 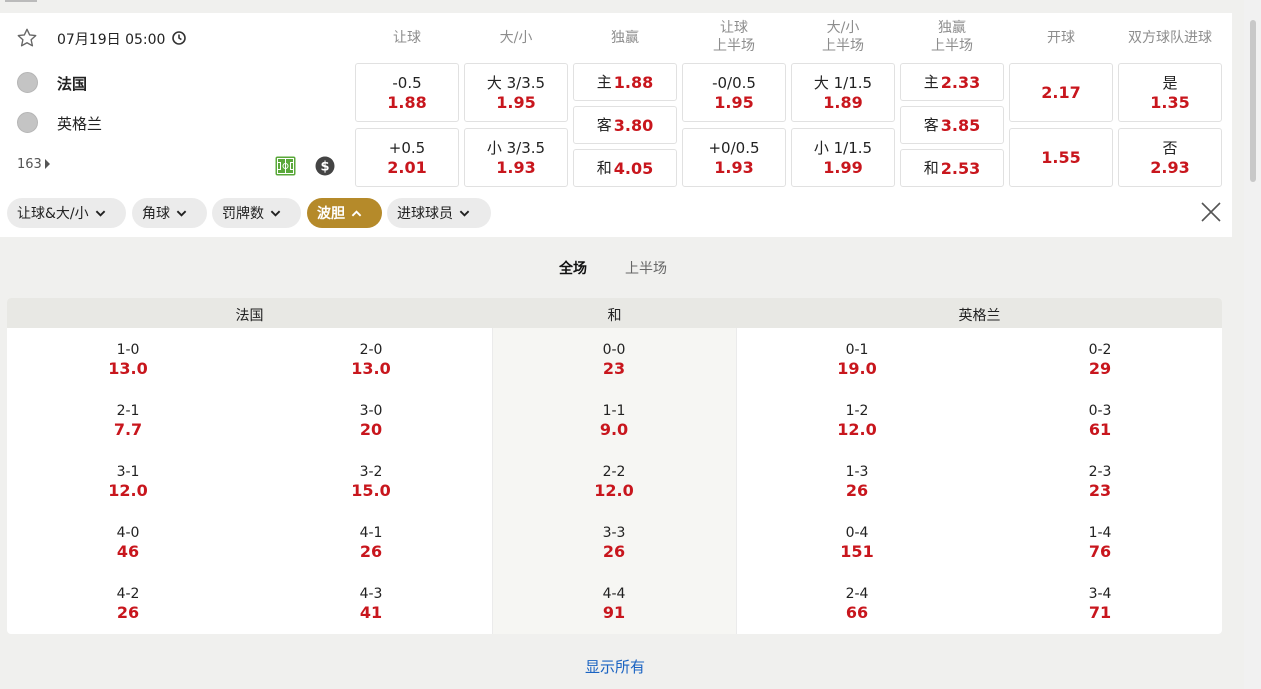 I want to click on score-cell: 2-3 23, so click(x=1100, y=481).